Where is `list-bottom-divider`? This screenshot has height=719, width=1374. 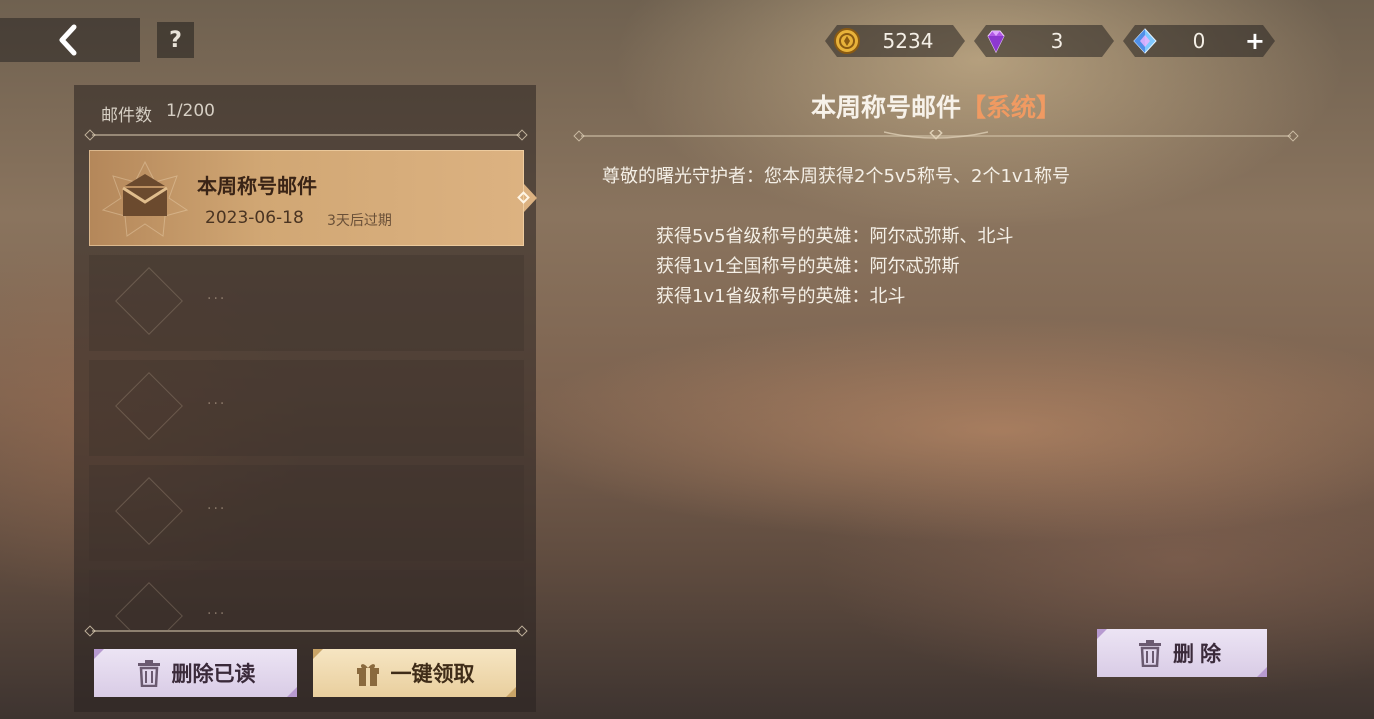
list-bottom-divider is located at coordinates (306, 631).